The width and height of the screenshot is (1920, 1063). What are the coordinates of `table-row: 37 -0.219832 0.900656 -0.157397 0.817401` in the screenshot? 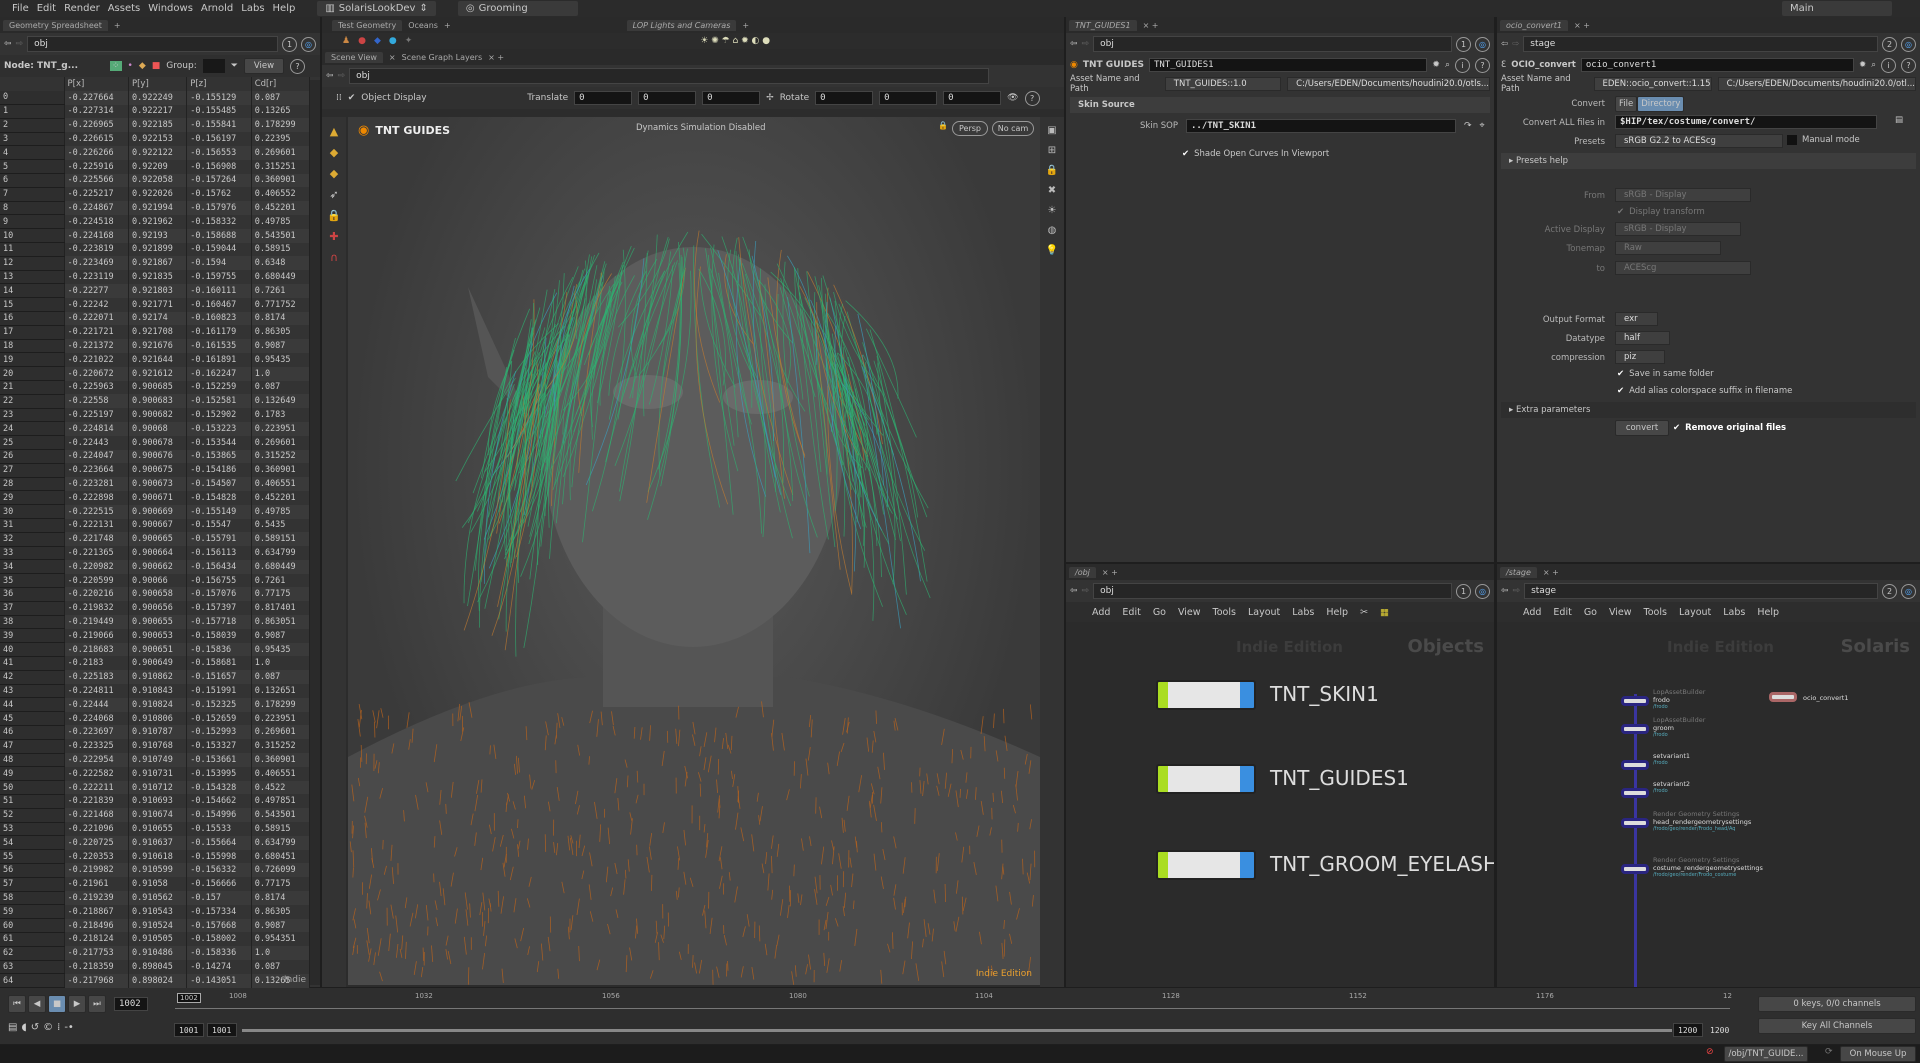 It's located at (155, 608).